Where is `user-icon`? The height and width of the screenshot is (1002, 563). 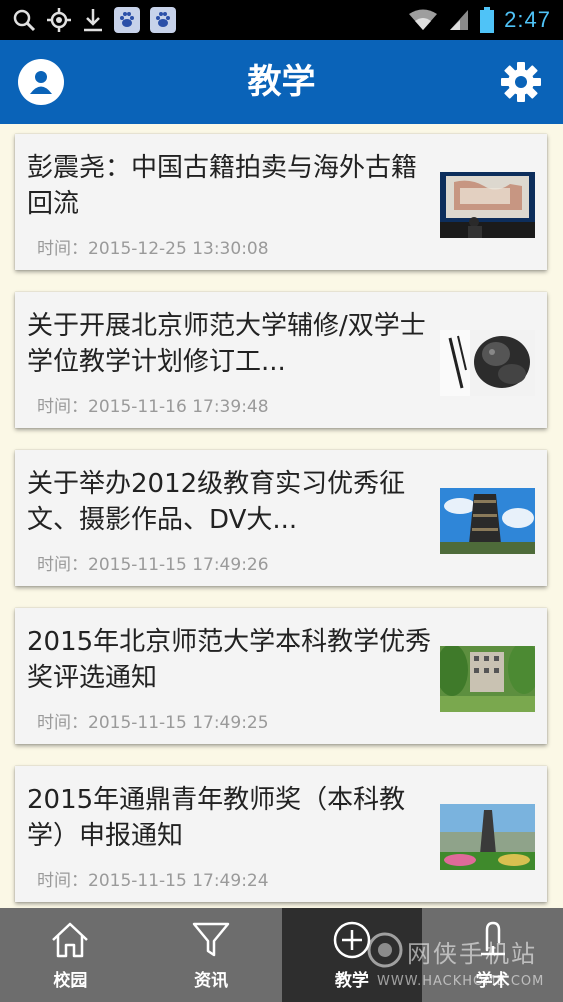
user-icon is located at coordinates (41, 82).